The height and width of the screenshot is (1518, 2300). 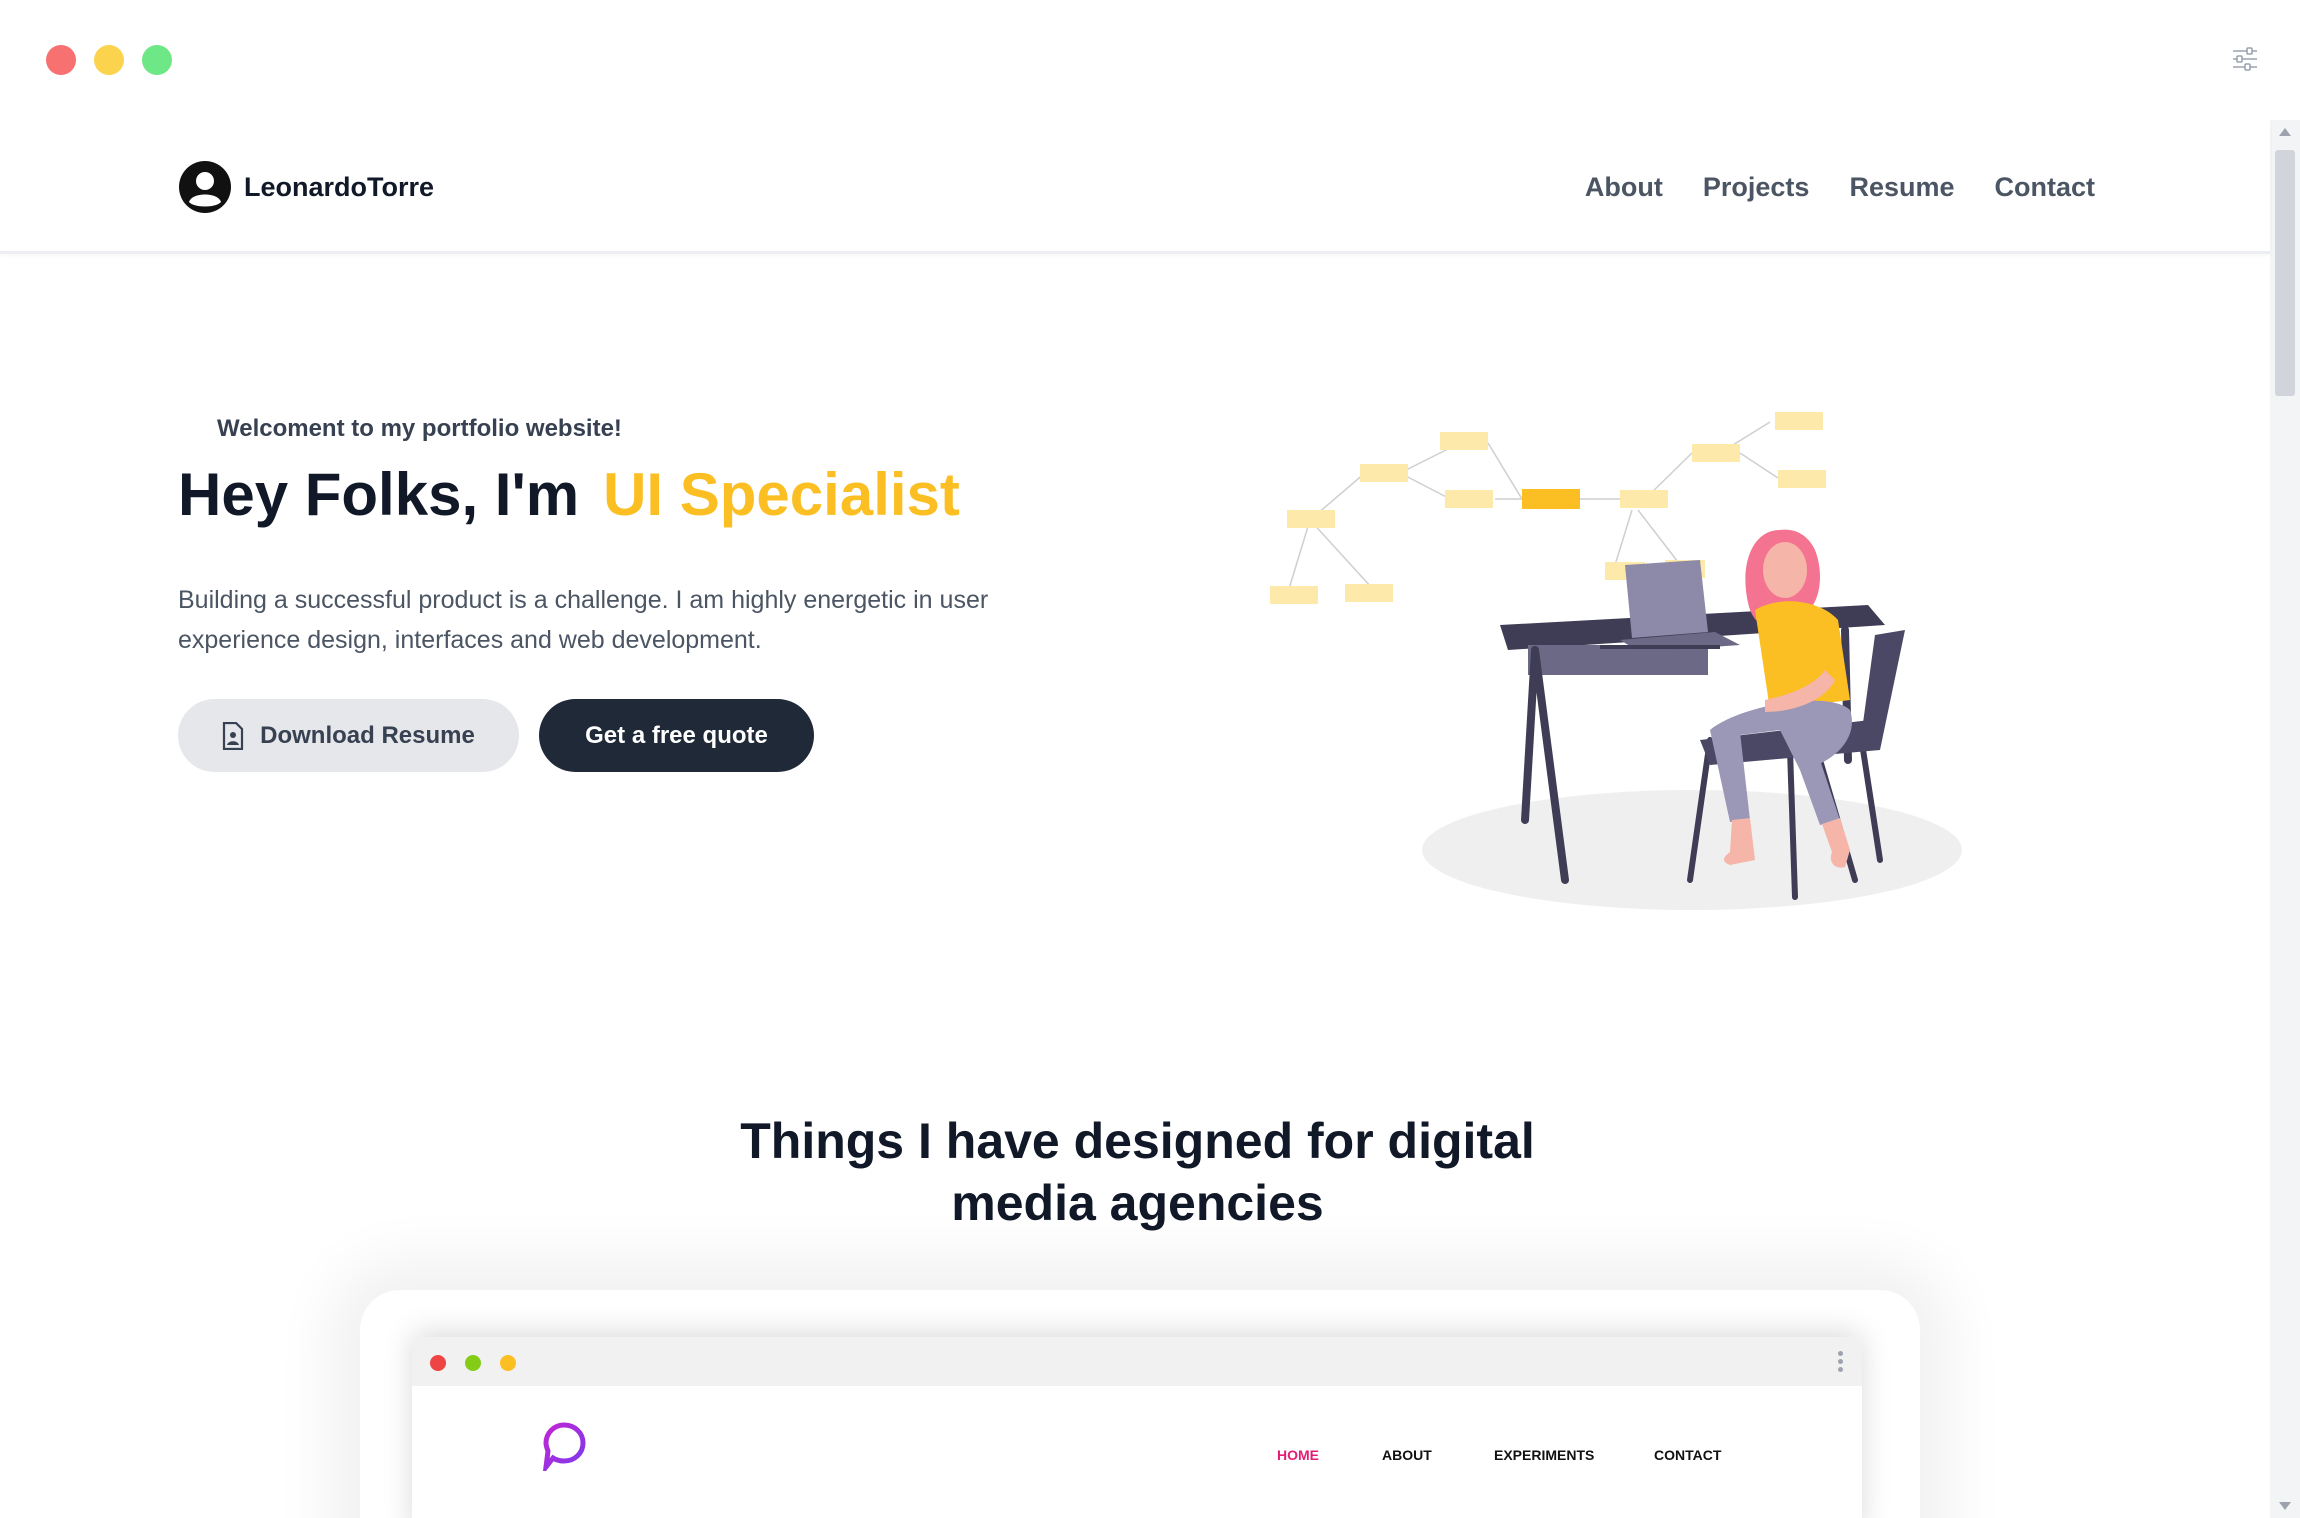 What do you see at coordinates (564, 1446) in the screenshot?
I see `chat-bubble-logo-icon` at bounding box center [564, 1446].